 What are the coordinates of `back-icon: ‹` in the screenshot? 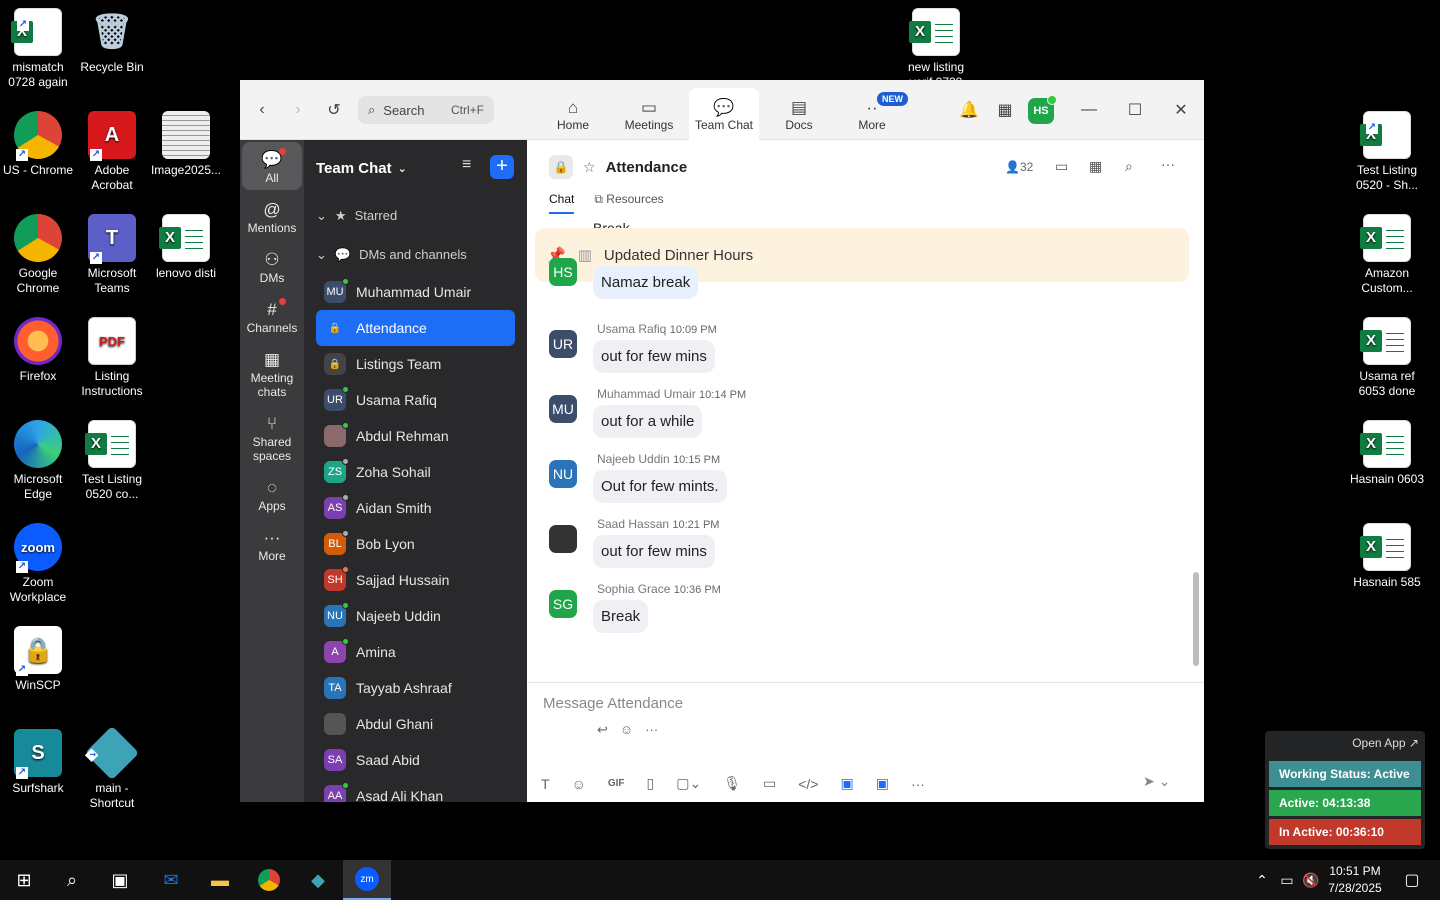 It's located at (262, 110).